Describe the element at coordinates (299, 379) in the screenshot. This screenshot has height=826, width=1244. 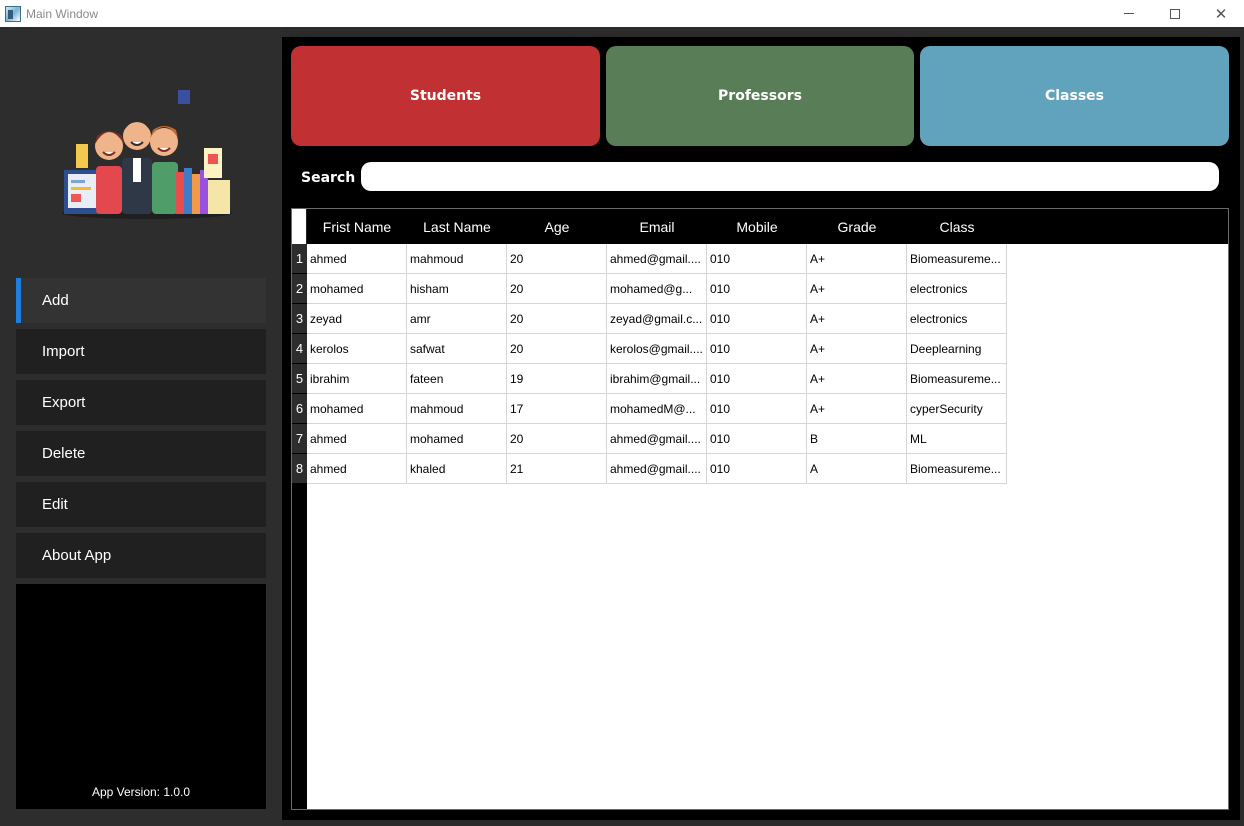
I see `row-number: 5` at that location.